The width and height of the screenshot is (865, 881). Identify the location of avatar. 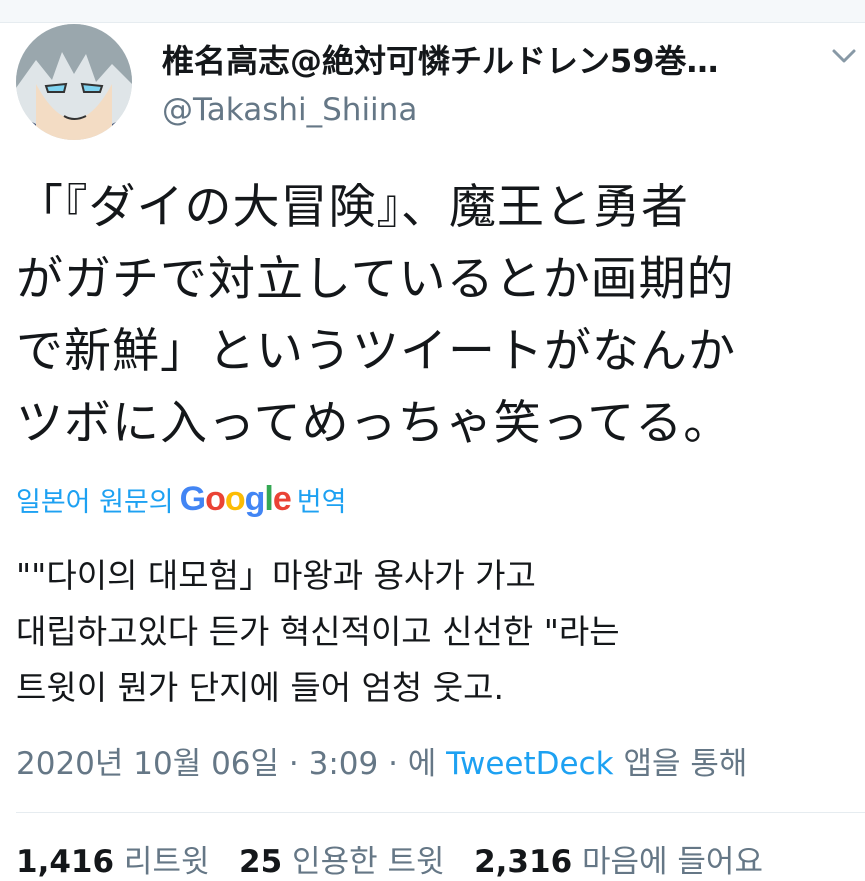
(74, 82).